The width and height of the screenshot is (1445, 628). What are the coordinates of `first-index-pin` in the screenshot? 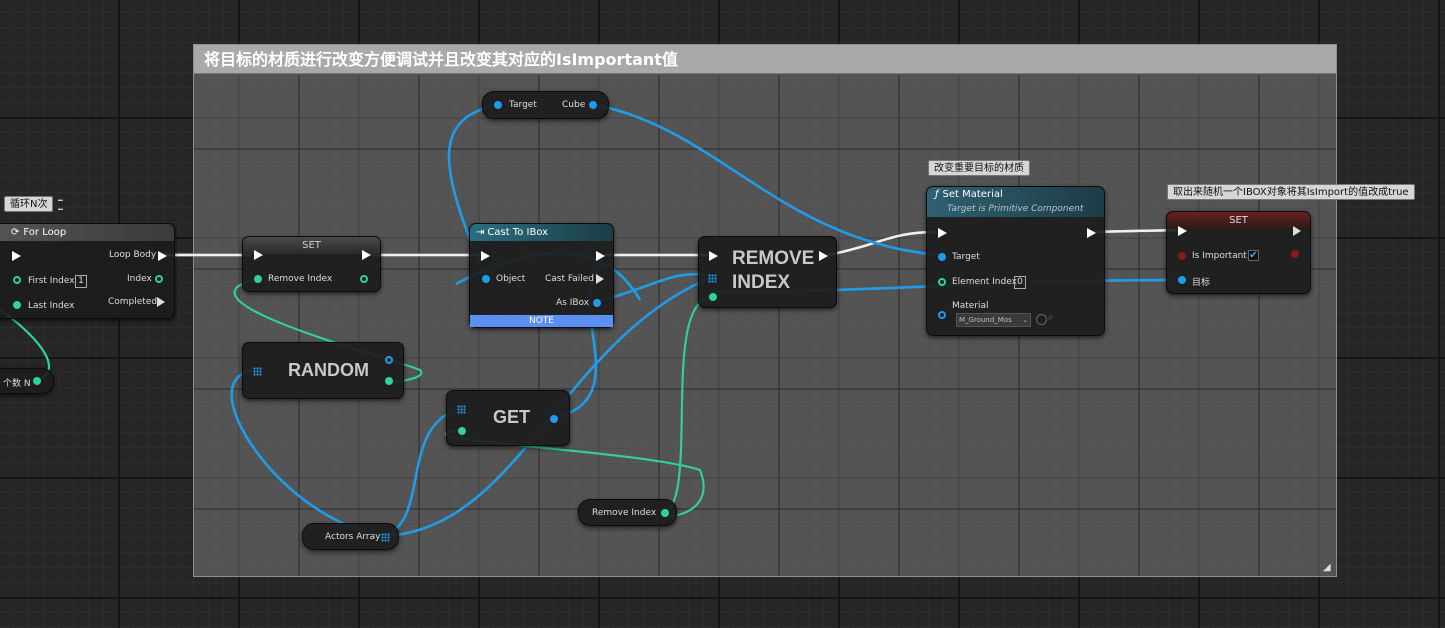 It's located at (17, 280).